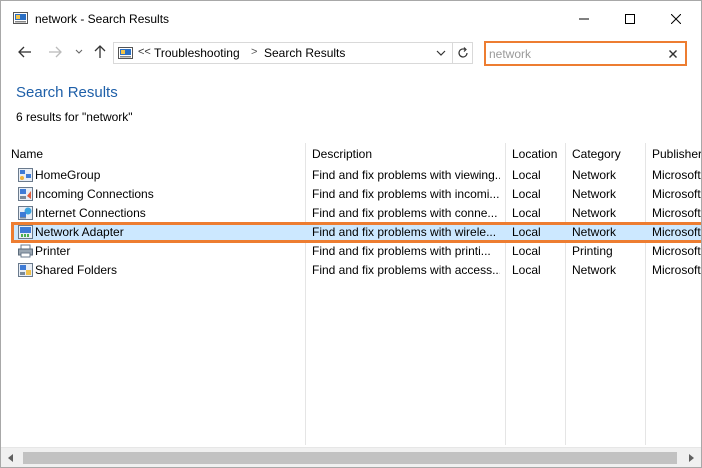 The height and width of the screenshot is (468, 702). What do you see at coordinates (25, 270) in the screenshot?
I see `shared-folders-icon` at bounding box center [25, 270].